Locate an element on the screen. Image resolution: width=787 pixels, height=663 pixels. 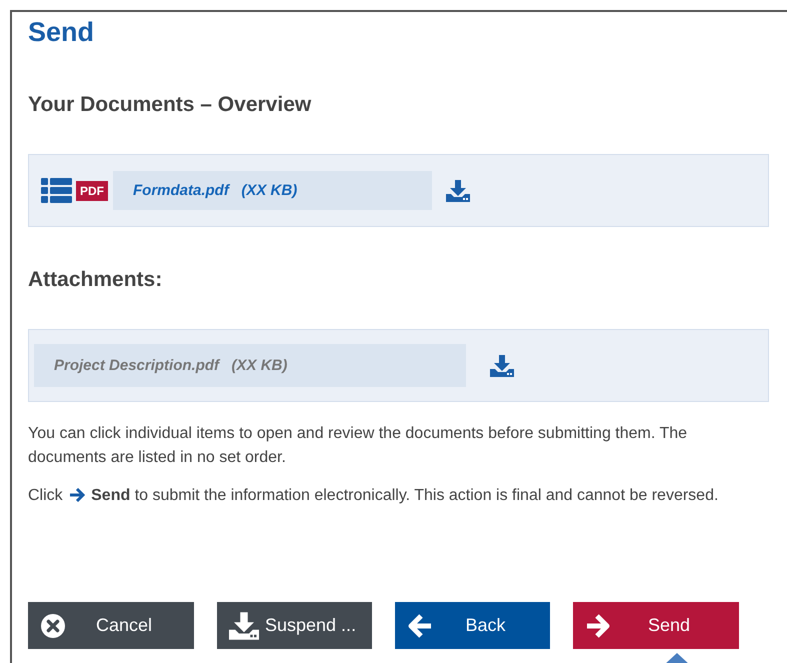
pdf-badge: PDF is located at coordinates (92, 190).